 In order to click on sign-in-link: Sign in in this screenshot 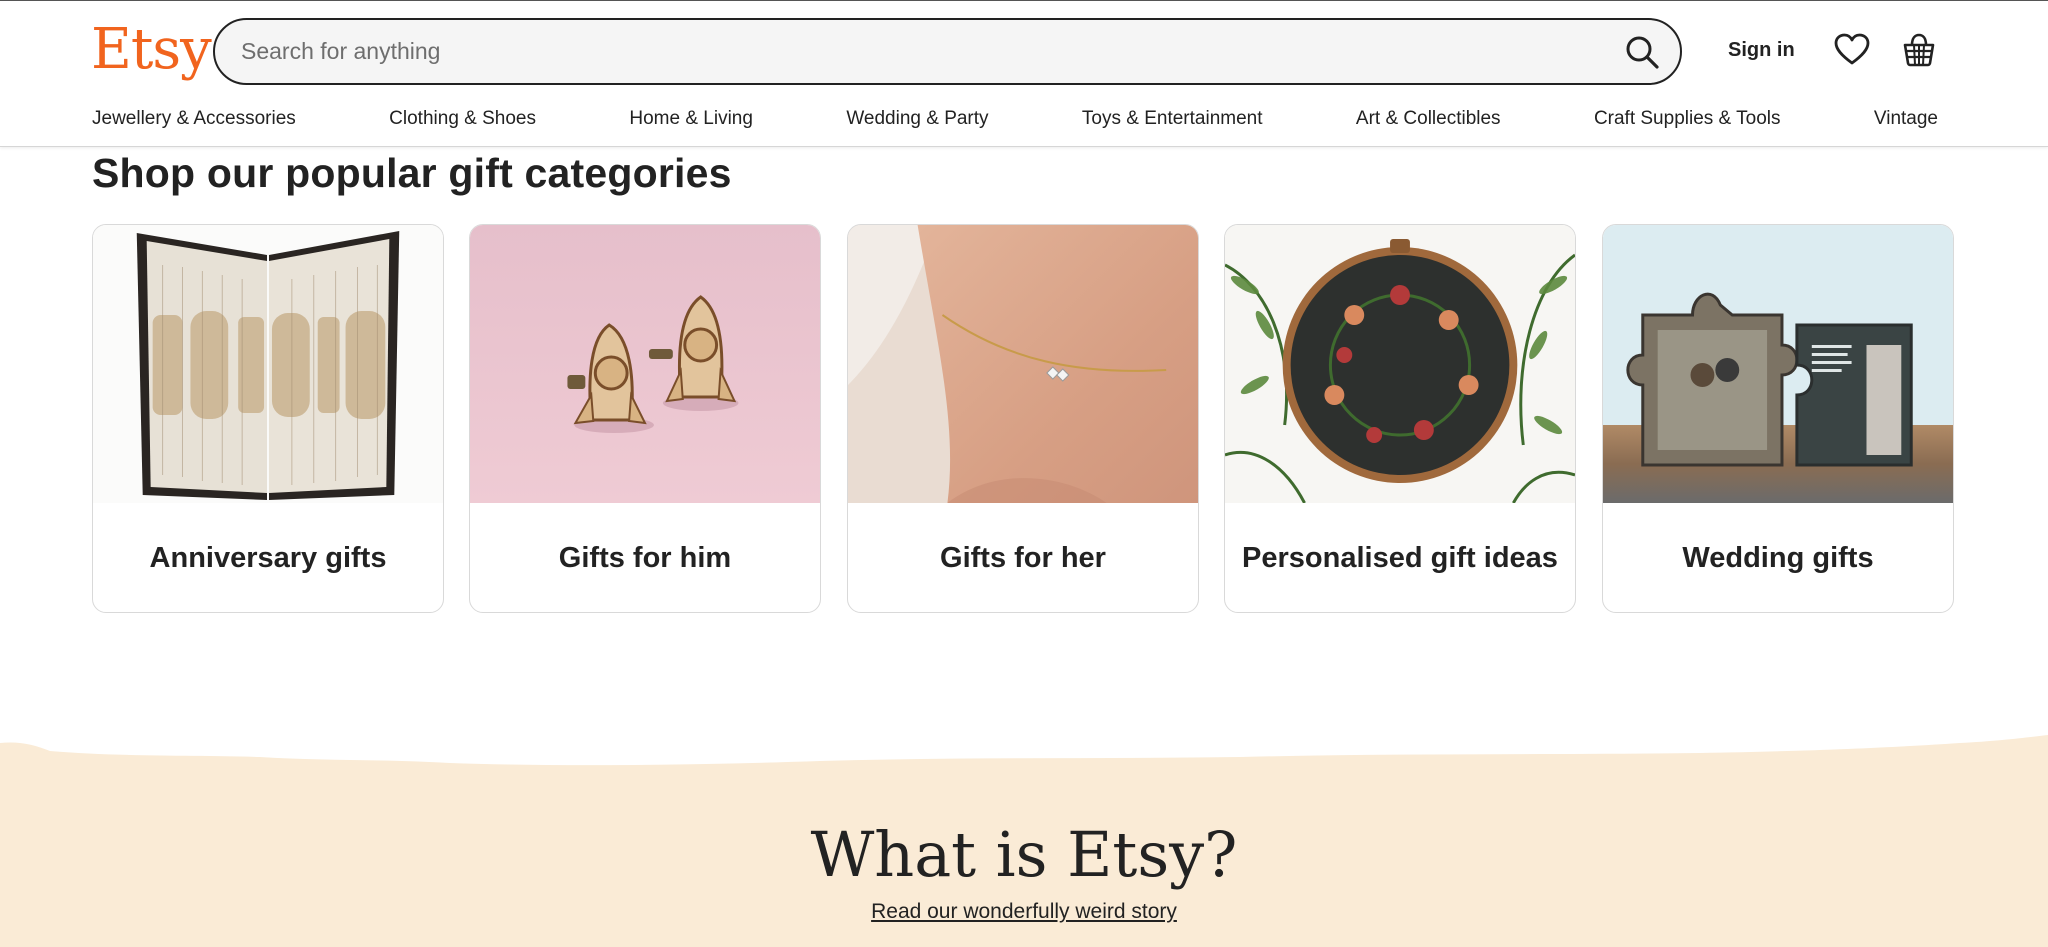, I will do `click(1761, 50)`.